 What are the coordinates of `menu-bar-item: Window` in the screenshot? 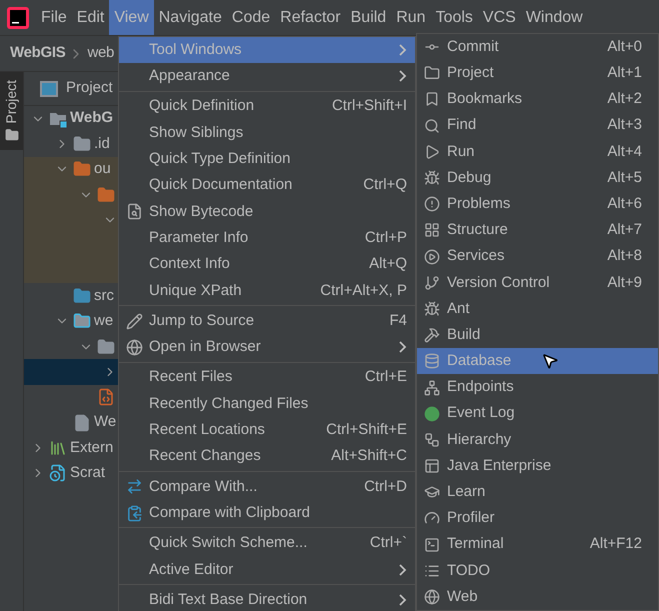 It's located at (554, 17).